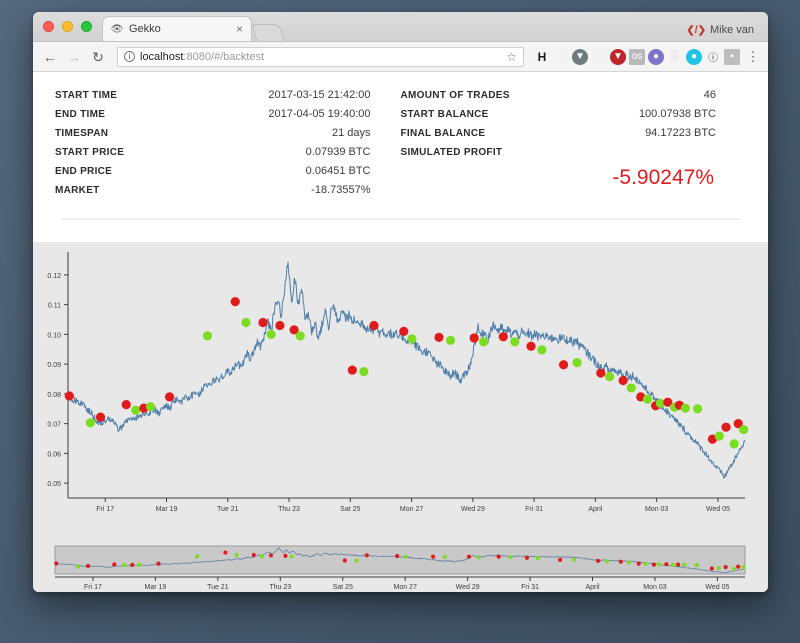  Describe the element at coordinates (713, 57) in the screenshot. I see `info-extension-icon: ⓘ` at that location.